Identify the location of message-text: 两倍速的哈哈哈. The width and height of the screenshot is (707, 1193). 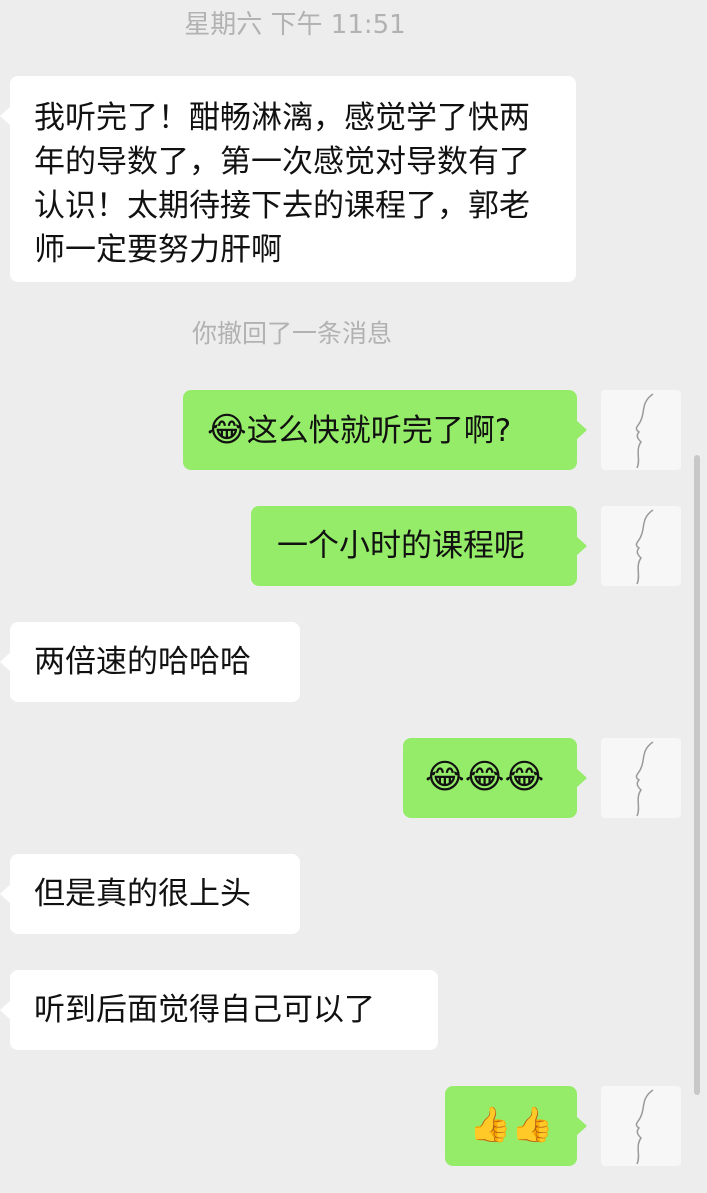
(142, 662).